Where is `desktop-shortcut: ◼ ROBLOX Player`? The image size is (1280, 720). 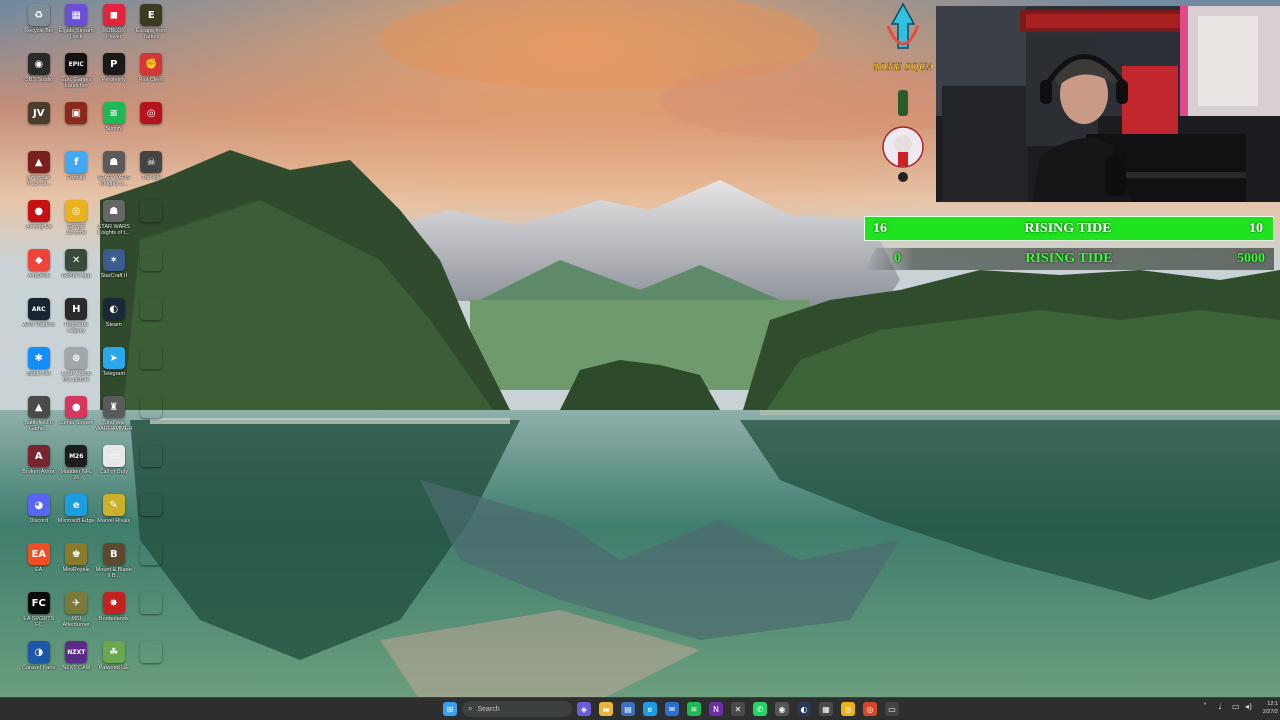 desktop-shortcut: ◼ ROBLOX Player is located at coordinates (114, 24).